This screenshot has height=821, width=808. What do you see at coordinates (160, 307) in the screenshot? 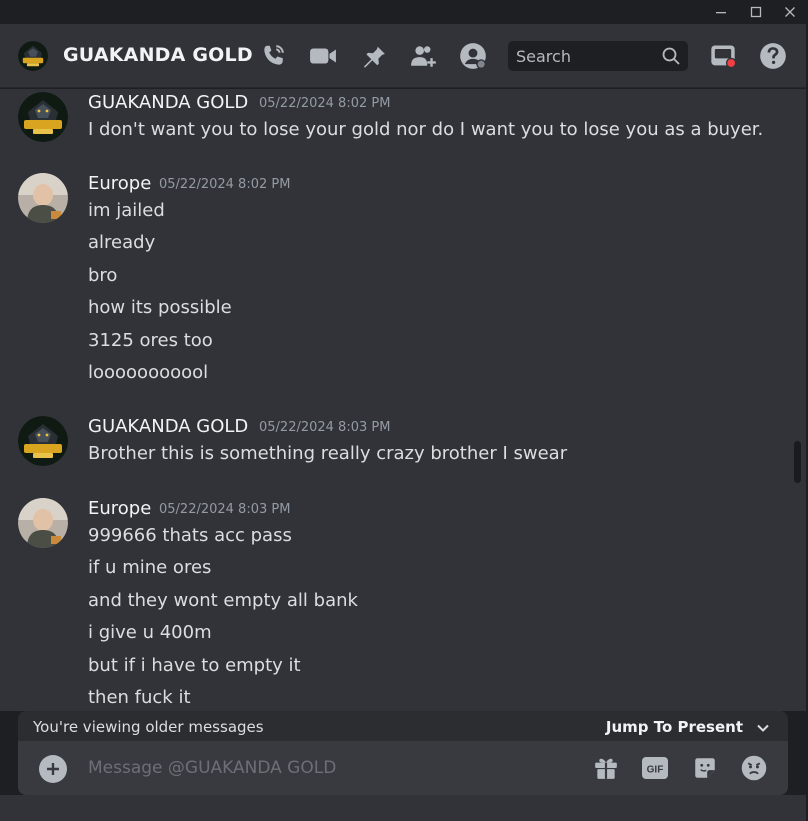
I see `message-text: how its possible` at bounding box center [160, 307].